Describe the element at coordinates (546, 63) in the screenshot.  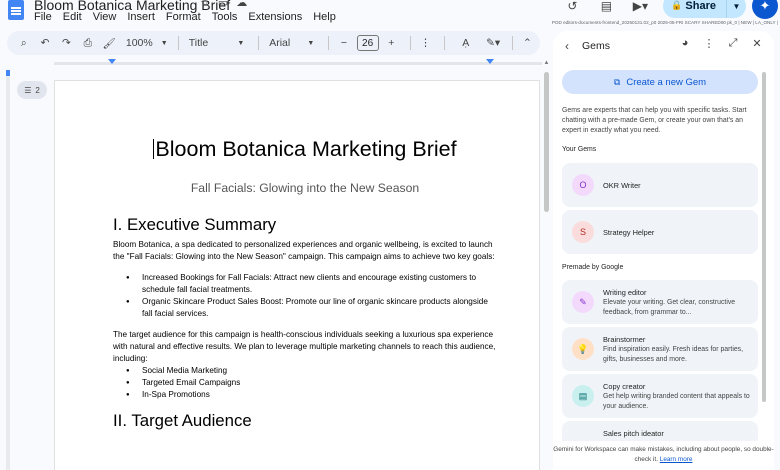
I see `scroll-up-icon: ▲` at that location.